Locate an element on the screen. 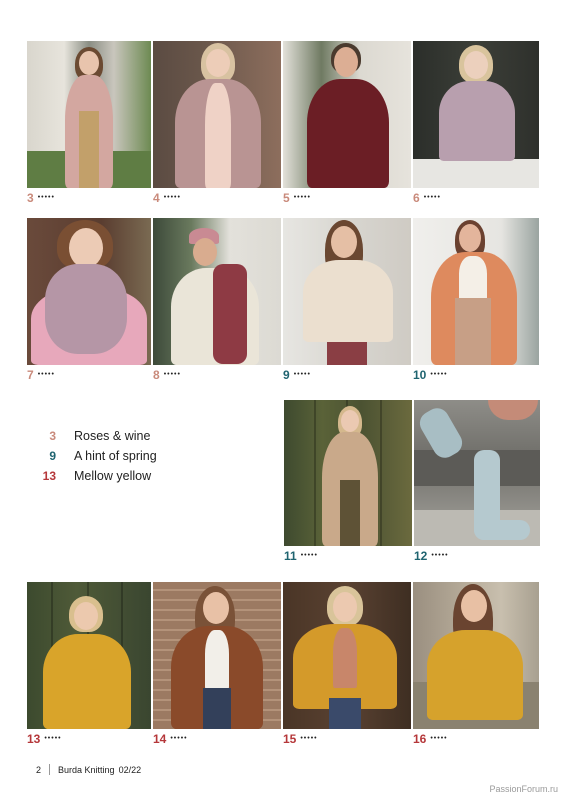 This screenshot has height=800, width=566. photo-number: 14 is located at coordinates (160, 739).